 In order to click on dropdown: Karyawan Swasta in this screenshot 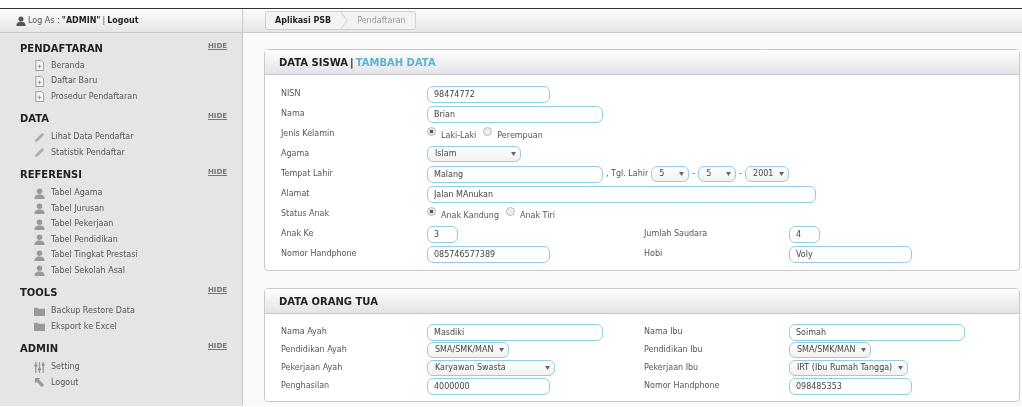, I will do `click(491, 368)`.